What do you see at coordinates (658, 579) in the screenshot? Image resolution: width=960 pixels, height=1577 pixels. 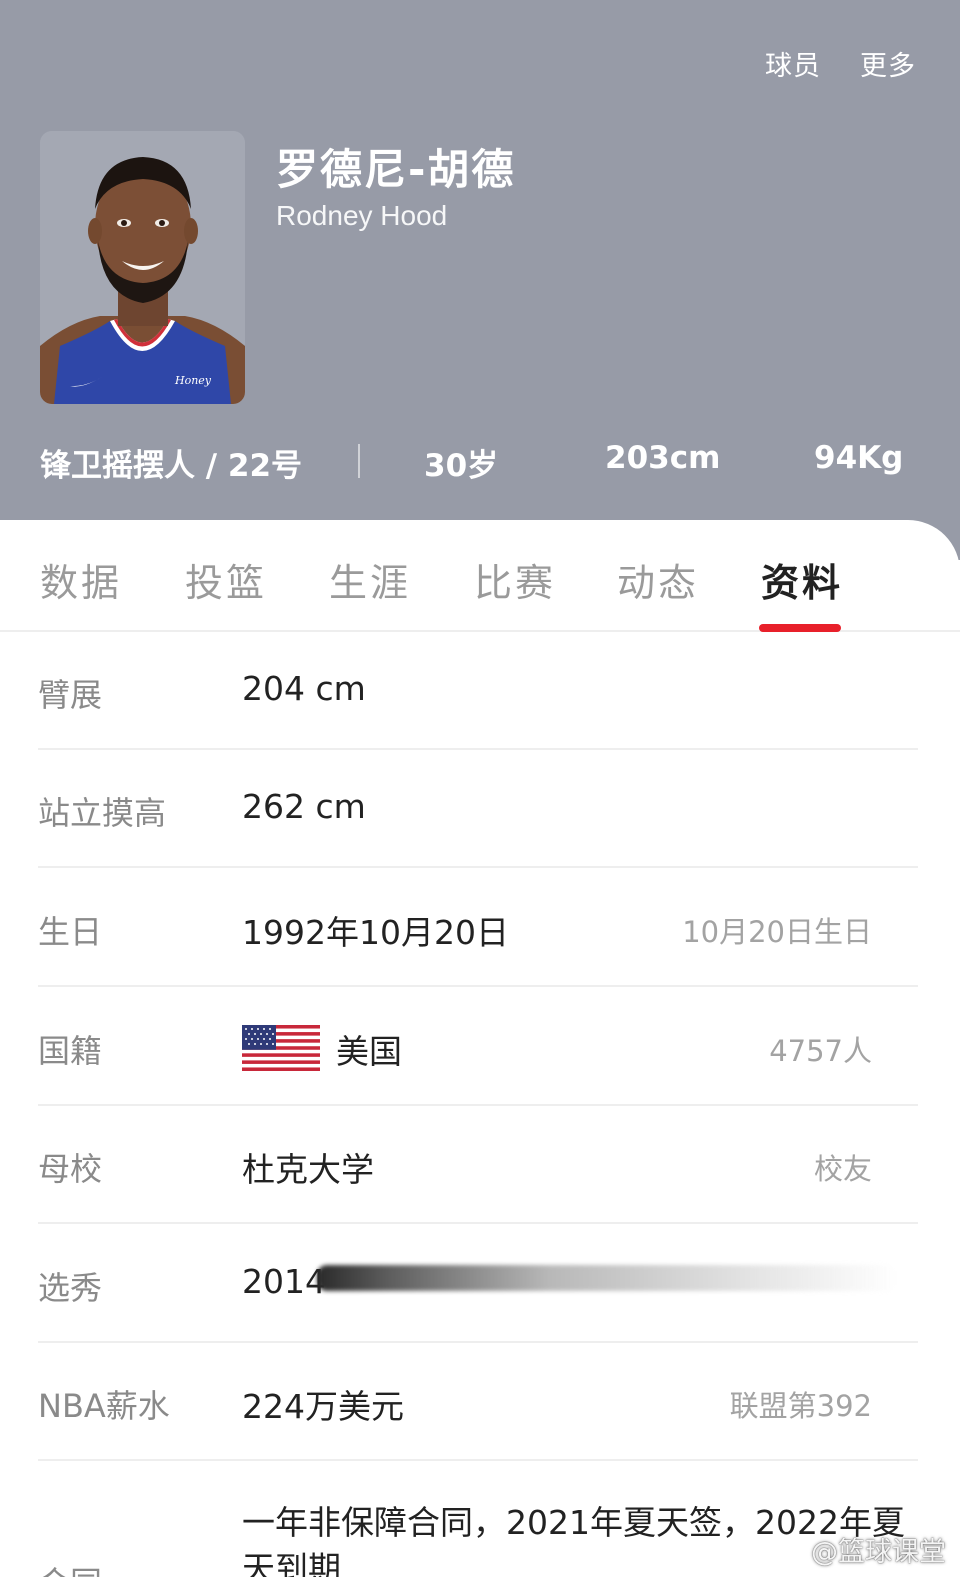 I see `tab-news: 动态` at bounding box center [658, 579].